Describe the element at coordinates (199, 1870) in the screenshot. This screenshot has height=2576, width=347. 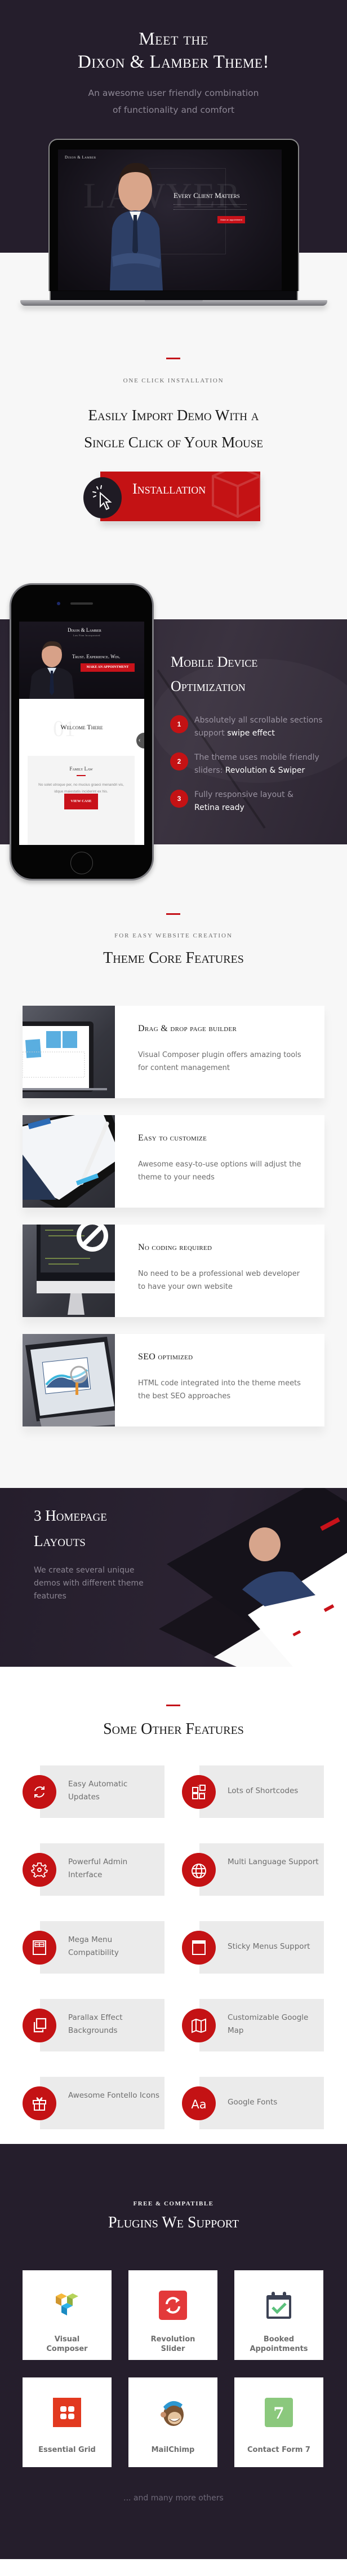
I see `globe-icon` at that location.